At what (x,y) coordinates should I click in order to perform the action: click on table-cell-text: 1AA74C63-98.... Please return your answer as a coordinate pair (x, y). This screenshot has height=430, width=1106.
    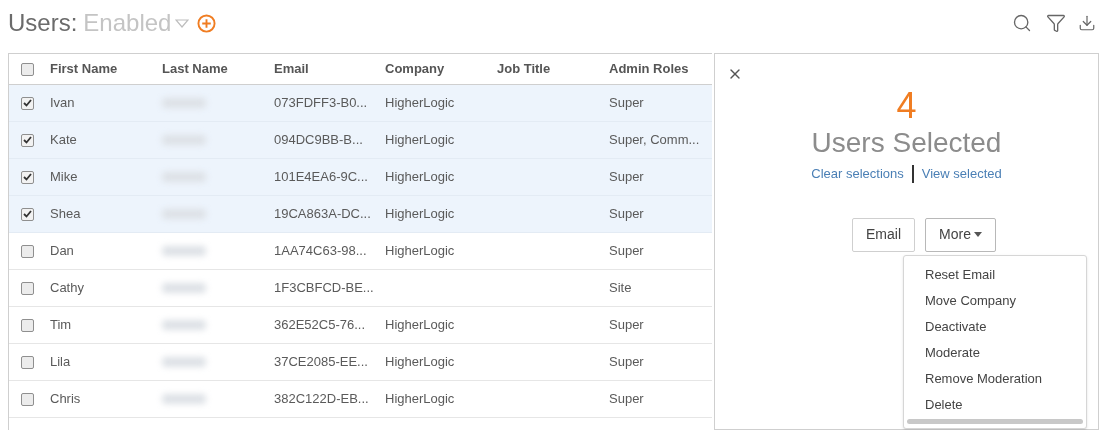
    Looking at the image, I should click on (320, 251).